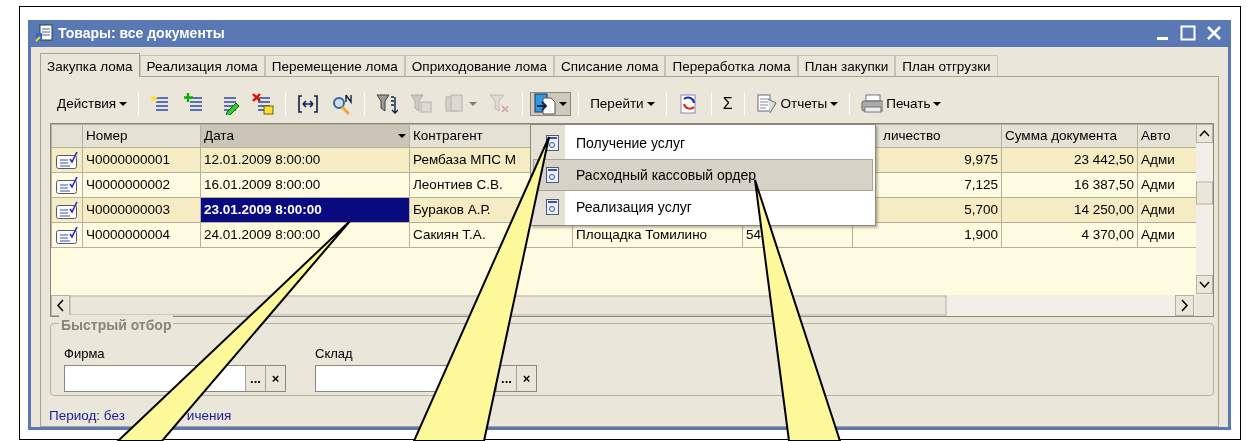 Image resolution: width=1247 pixels, height=441 pixels. What do you see at coordinates (87, 415) in the screenshot?
I see `period-link: Период: без` at bounding box center [87, 415].